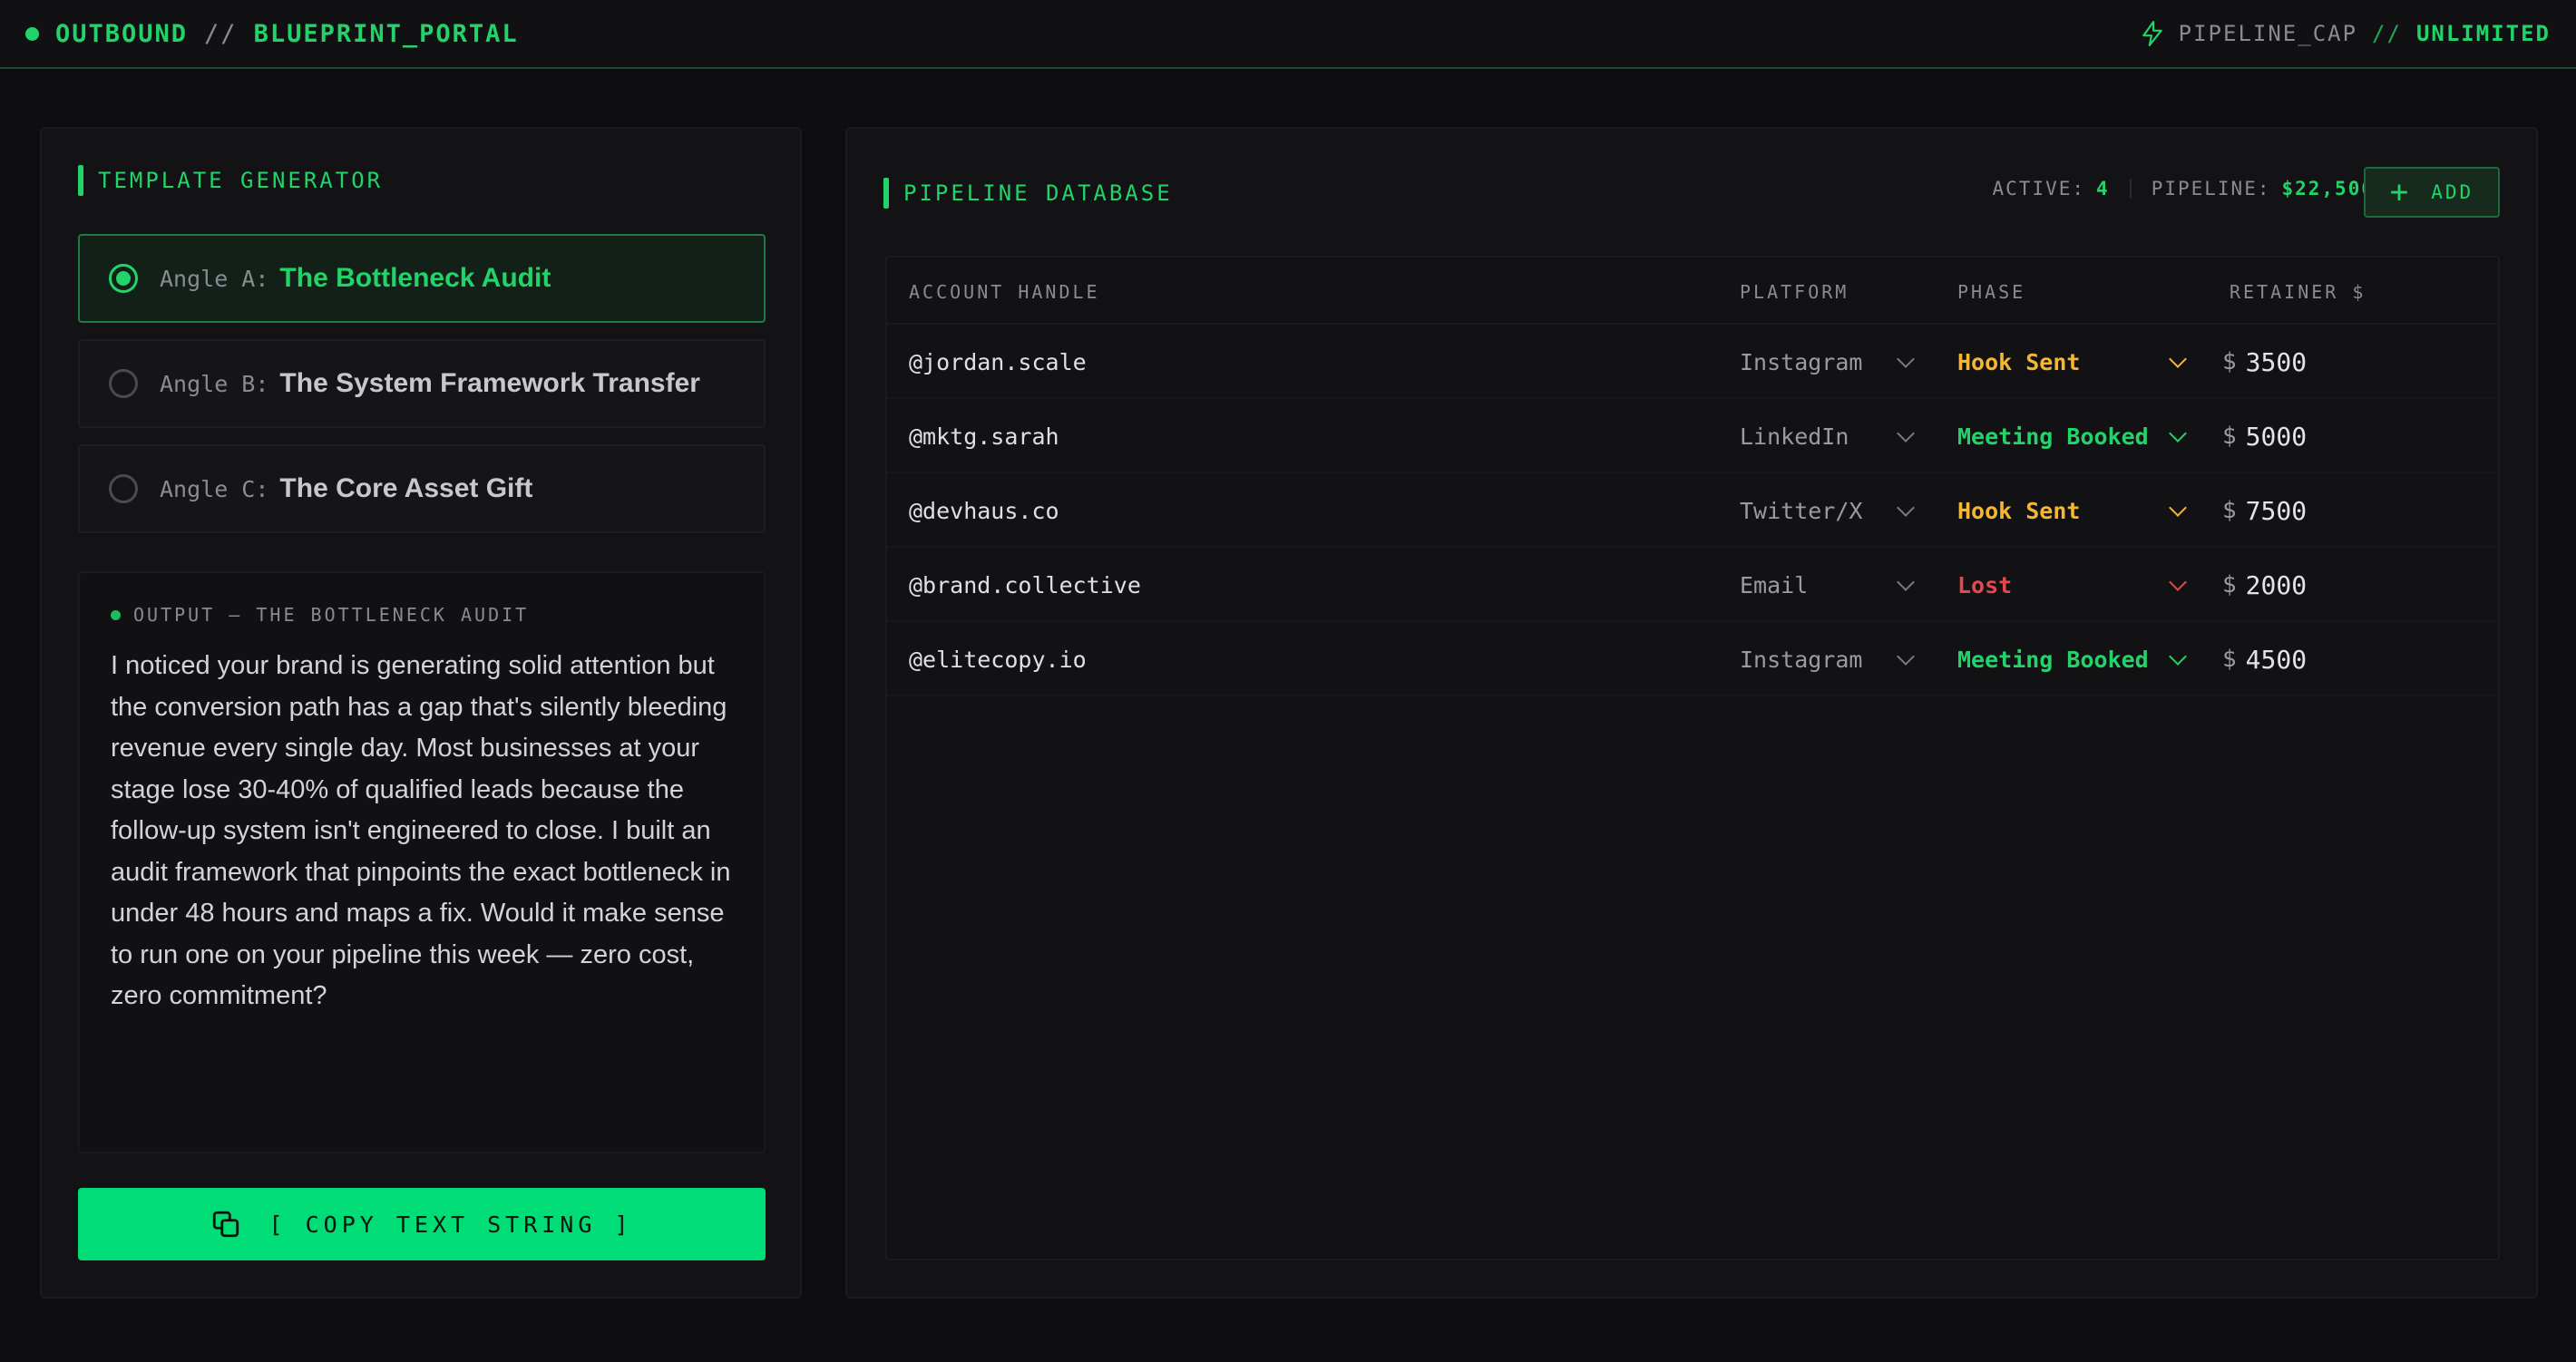  I want to click on retainer-field: $ 3500, so click(2264, 362).